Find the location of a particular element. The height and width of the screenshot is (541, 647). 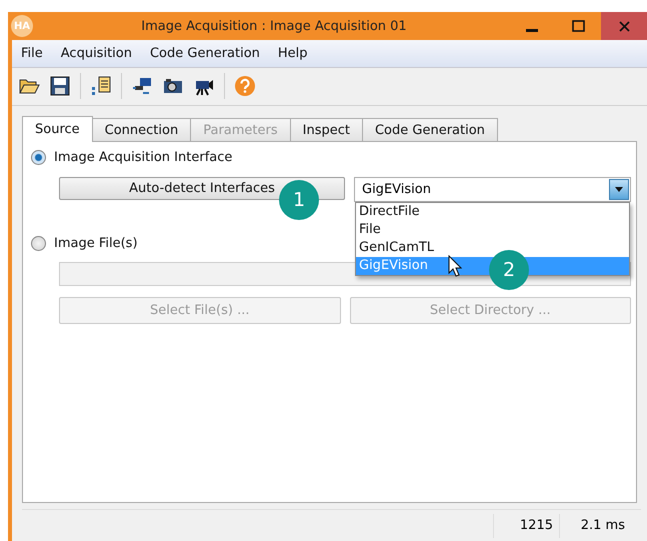

tab: Source is located at coordinates (57, 129).